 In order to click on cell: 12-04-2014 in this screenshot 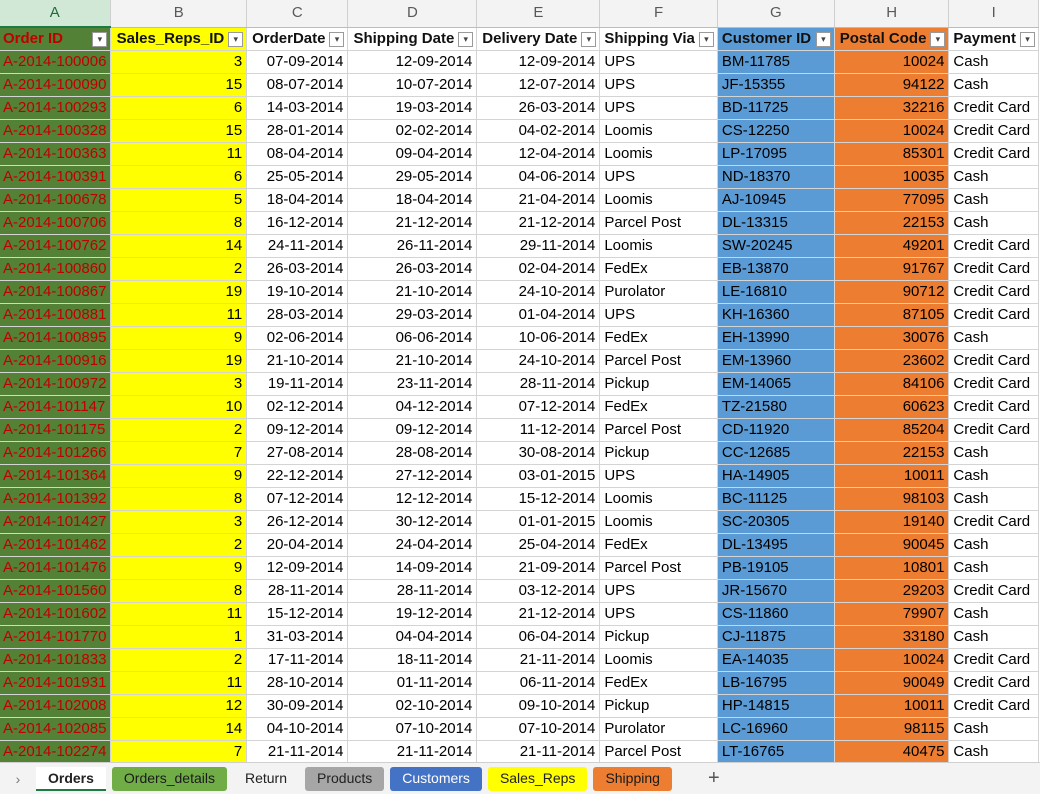, I will do `click(538, 154)`.